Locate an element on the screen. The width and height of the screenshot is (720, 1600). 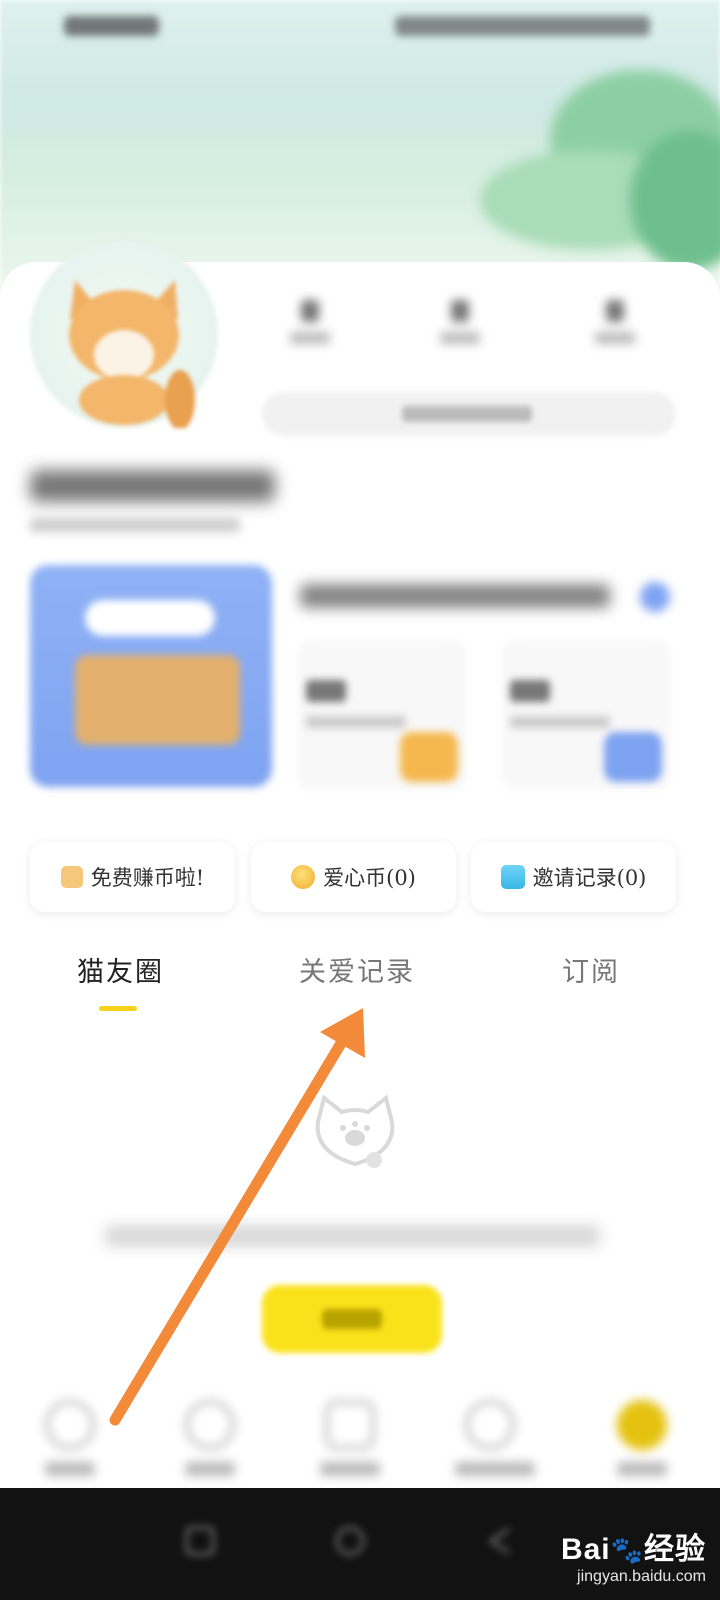
status-bar is located at coordinates (360, 26).